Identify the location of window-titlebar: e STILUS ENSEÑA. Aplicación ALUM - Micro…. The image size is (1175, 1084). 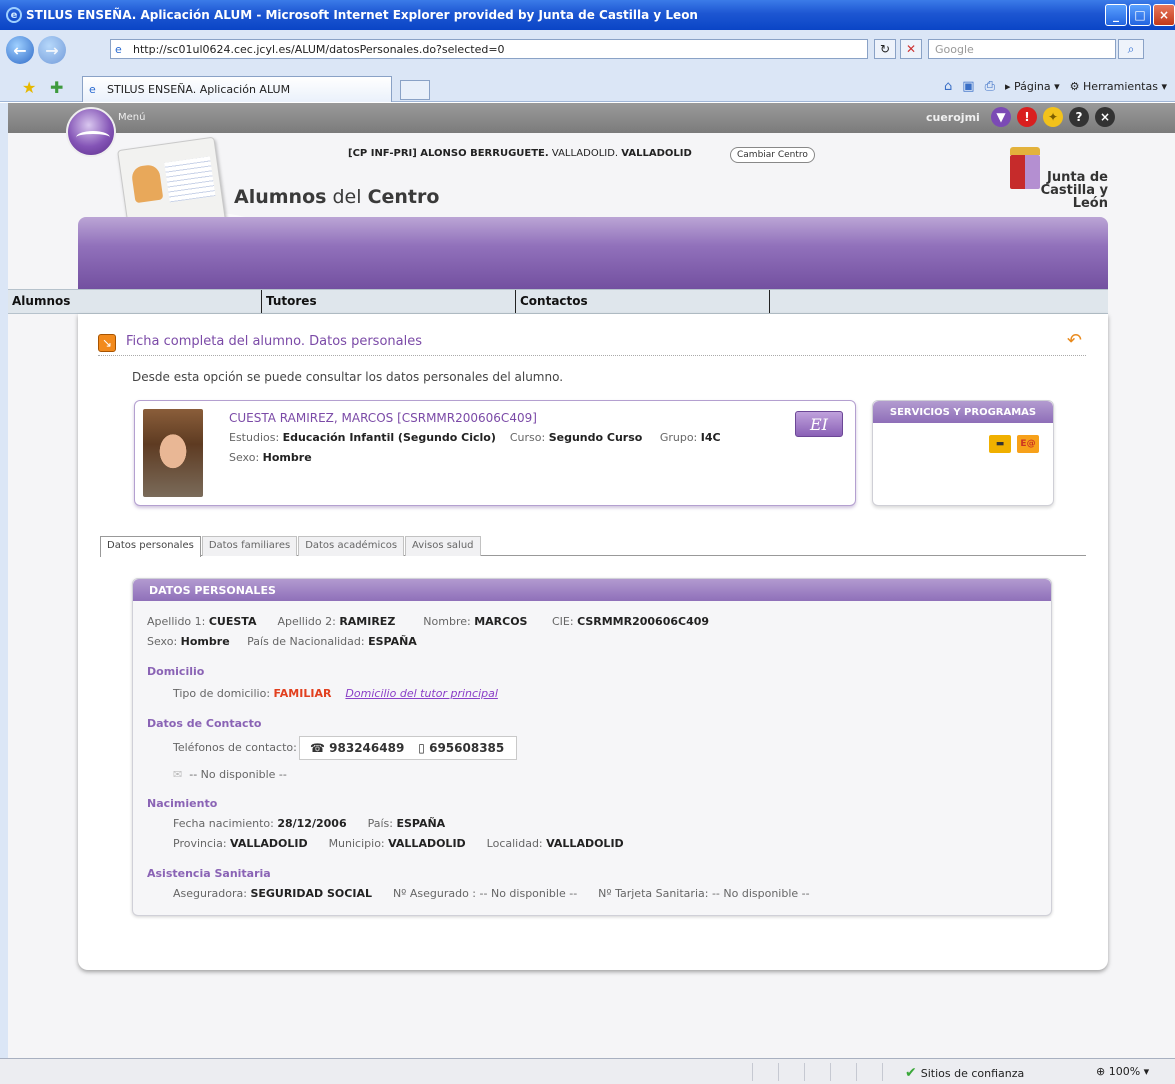
(587, 15).